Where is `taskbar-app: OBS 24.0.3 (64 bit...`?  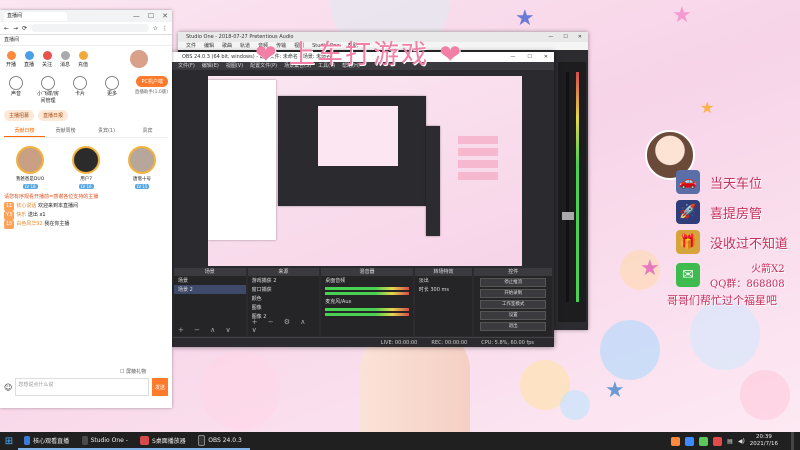
taskbar-app: OBS 24.0.3 (64 bit... is located at coordinates (221, 441).